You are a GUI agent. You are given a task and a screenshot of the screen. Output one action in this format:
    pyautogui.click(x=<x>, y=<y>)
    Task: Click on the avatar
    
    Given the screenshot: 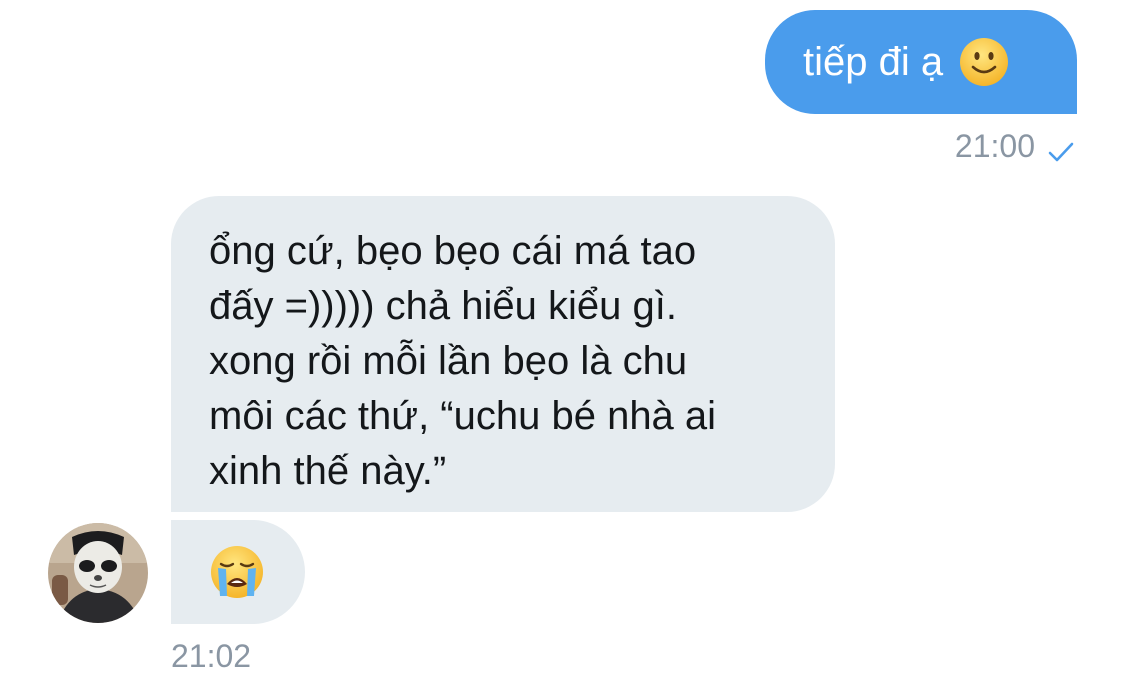 What is the action you would take?
    pyautogui.click(x=98, y=573)
    